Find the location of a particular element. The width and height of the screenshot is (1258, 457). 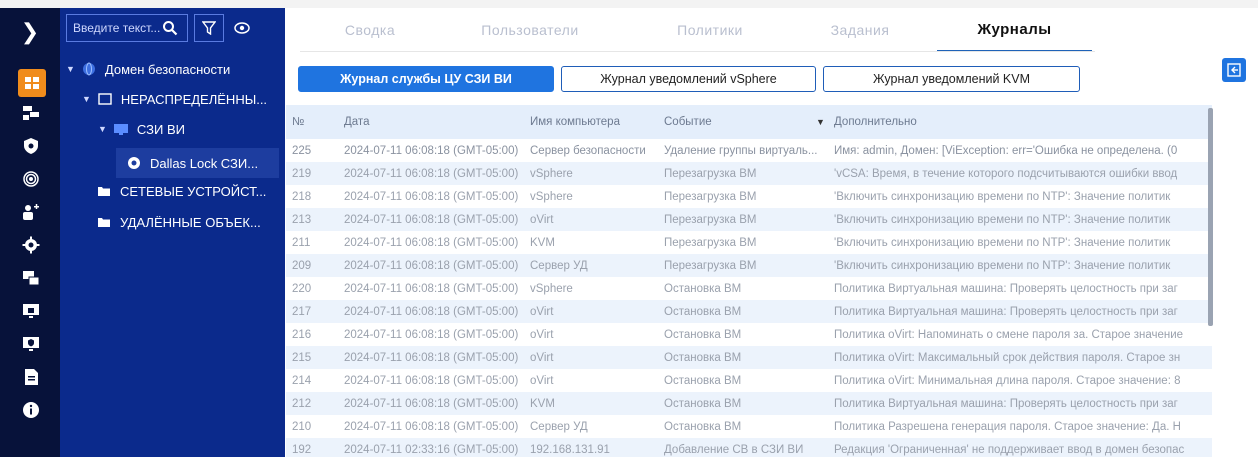

column-header-extra: Дополнительно is located at coordinates (1023, 122).